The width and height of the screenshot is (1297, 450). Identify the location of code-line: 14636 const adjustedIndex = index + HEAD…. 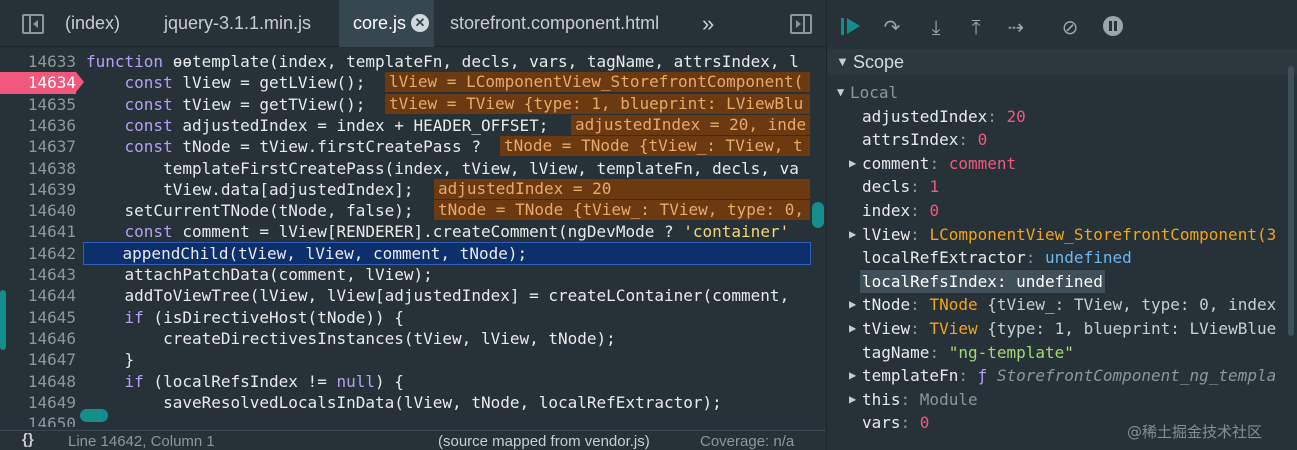
(413, 125).